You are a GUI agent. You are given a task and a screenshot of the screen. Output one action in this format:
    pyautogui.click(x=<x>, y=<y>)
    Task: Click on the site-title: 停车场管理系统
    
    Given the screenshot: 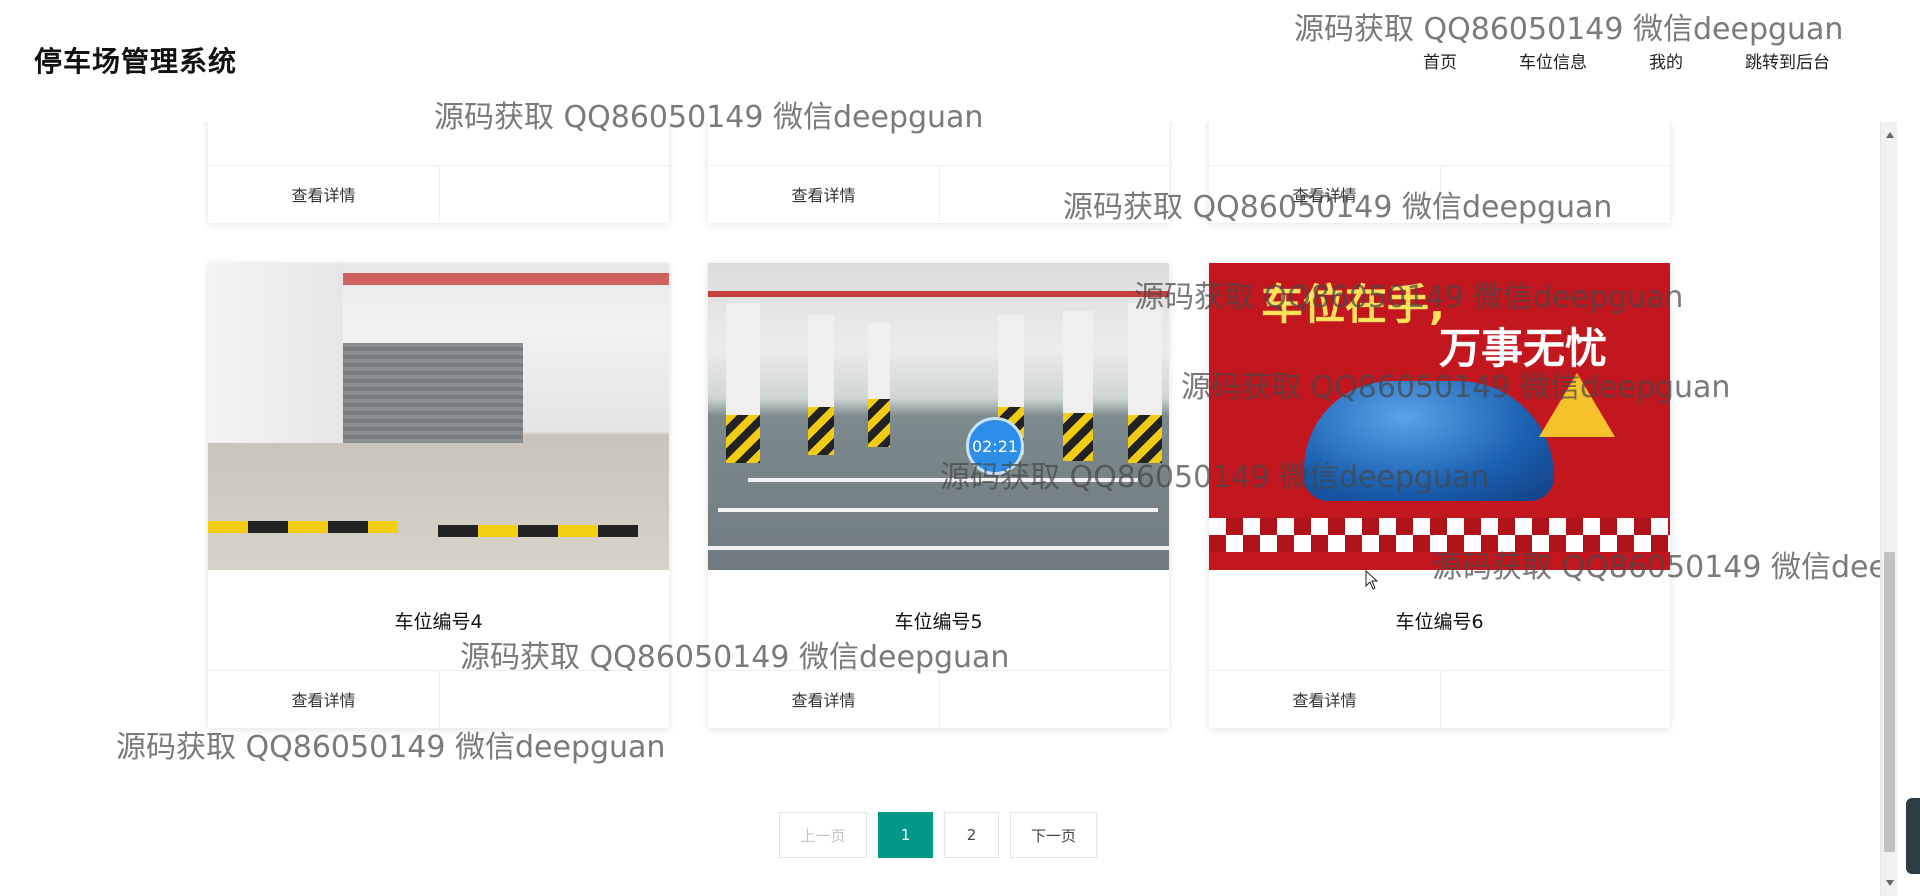 What is the action you would take?
    pyautogui.click(x=136, y=61)
    